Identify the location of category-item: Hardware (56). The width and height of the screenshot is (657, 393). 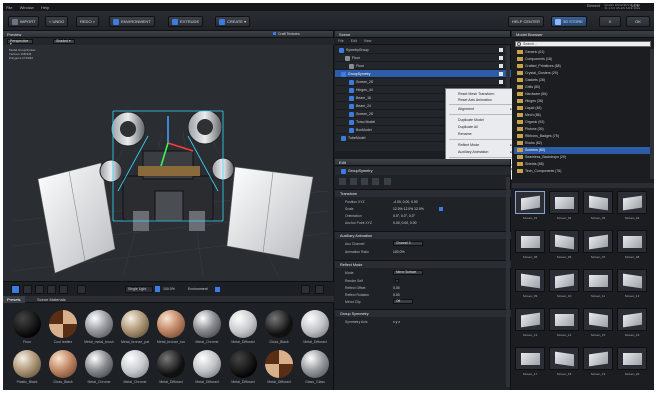
(583, 94).